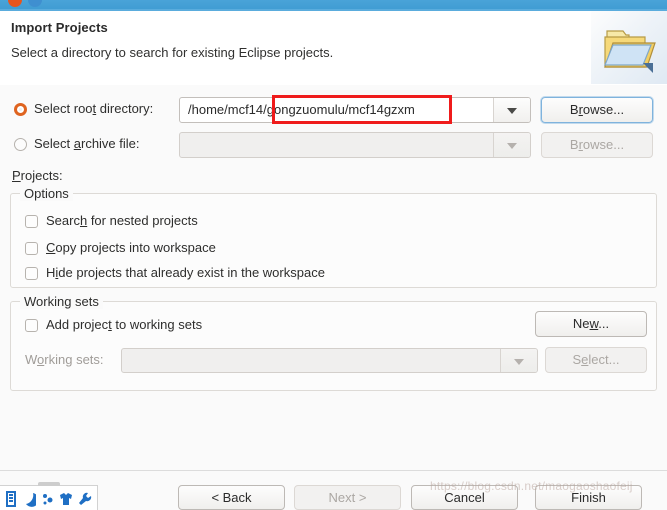 The width and height of the screenshot is (667, 510). I want to click on import-folder-icon, so click(629, 47).